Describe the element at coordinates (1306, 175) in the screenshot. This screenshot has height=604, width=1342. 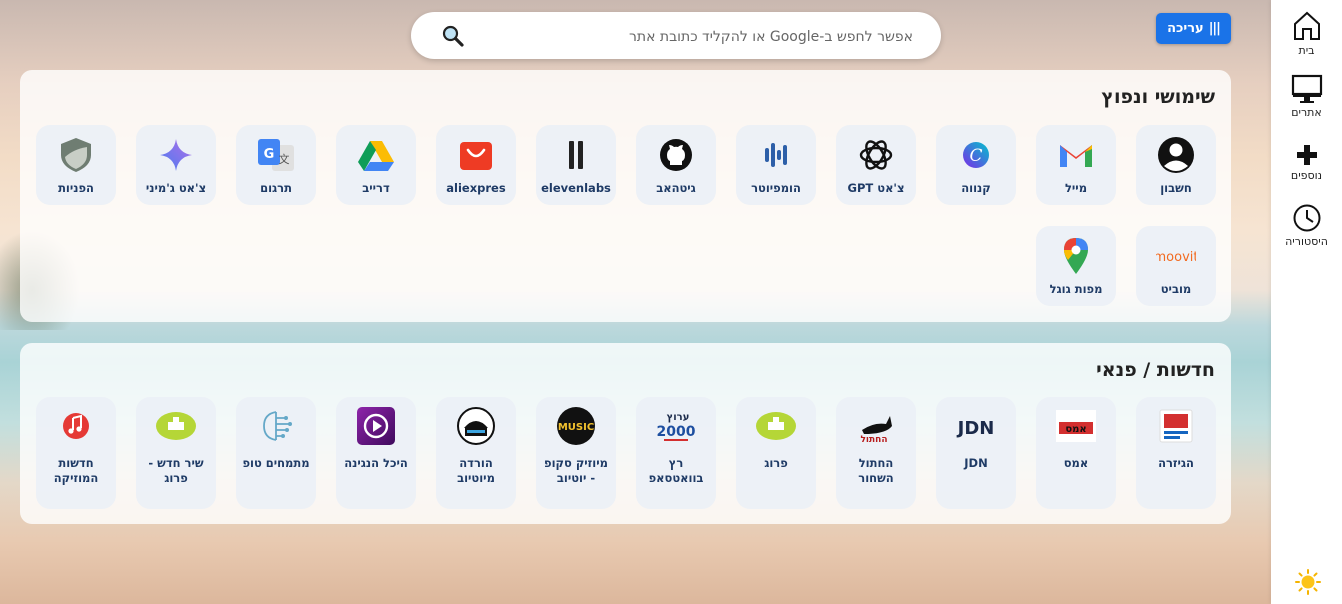
I see `sidebar-item-label: נוספים` at that location.